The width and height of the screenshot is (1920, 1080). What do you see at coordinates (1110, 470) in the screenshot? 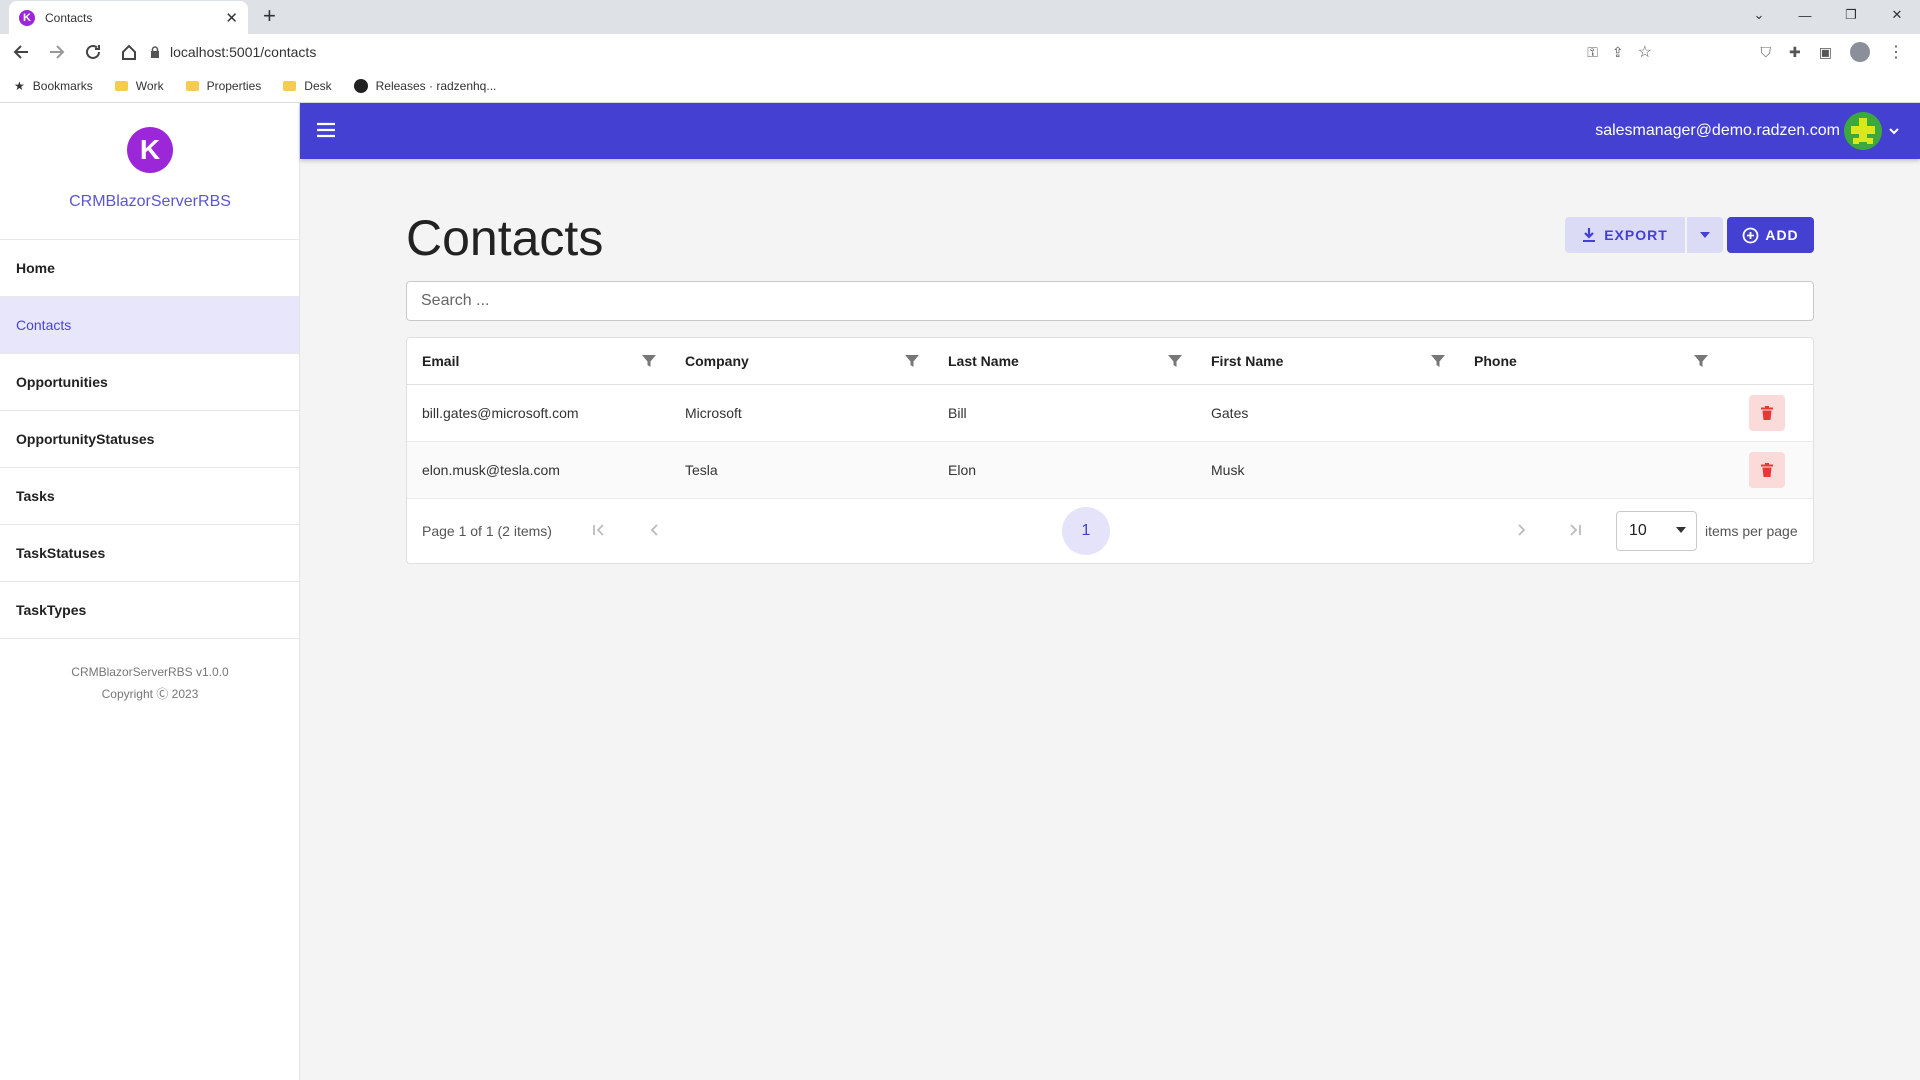
I see `table-row: elon.musk@tesla.com Tesla Elon Musk` at bounding box center [1110, 470].